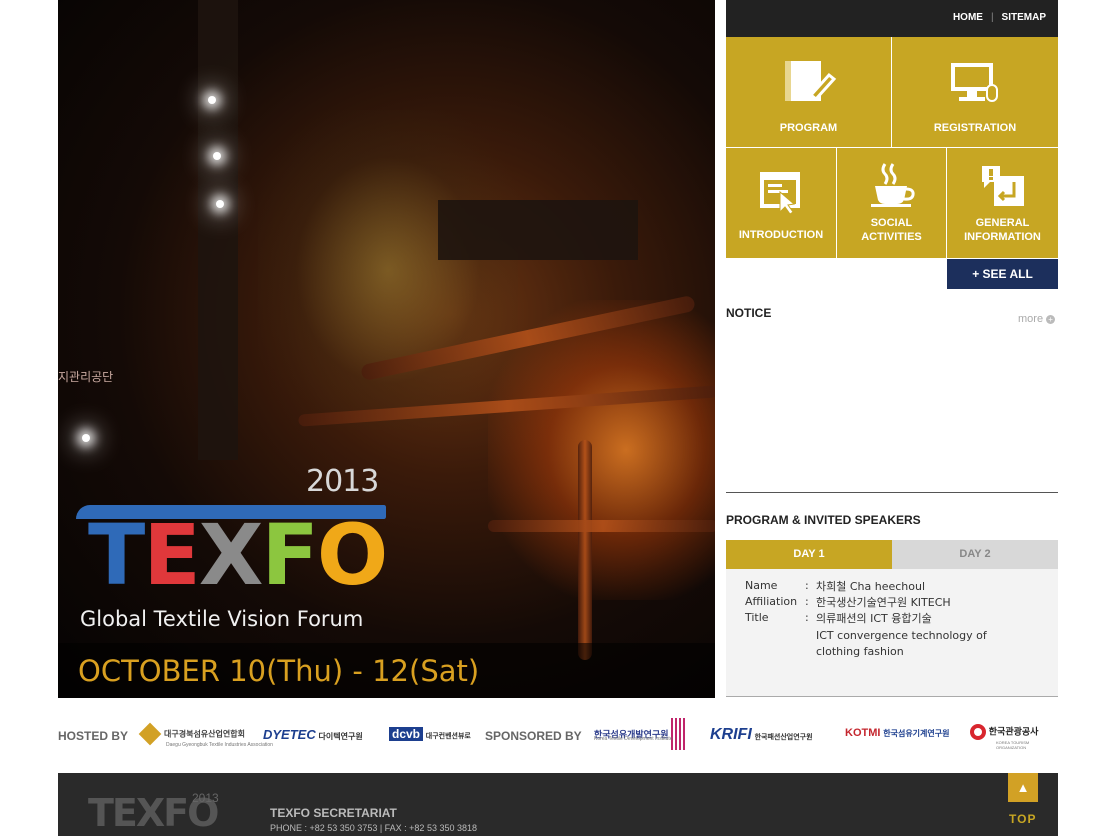  I want to click on menu-tile-social-activities: SOCIAL ACTIVITIES, so click(891, 203).